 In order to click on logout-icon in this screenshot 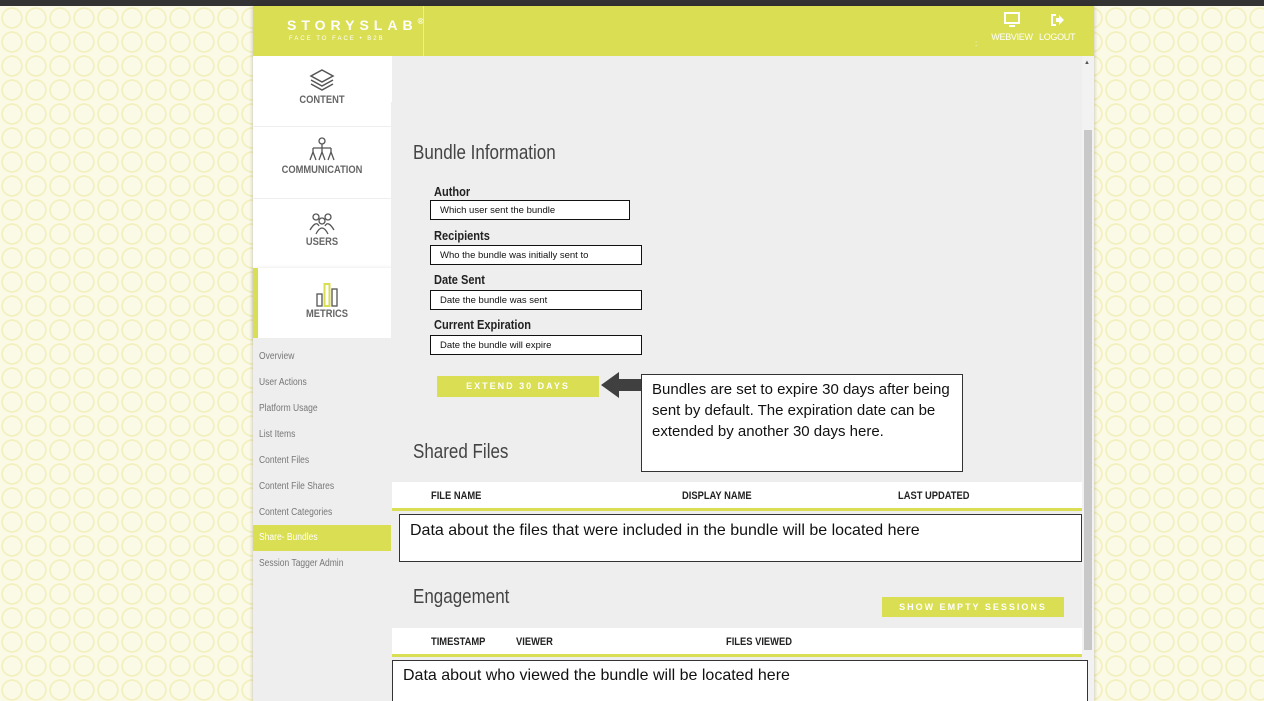, I will do `click(1057, 20)`.